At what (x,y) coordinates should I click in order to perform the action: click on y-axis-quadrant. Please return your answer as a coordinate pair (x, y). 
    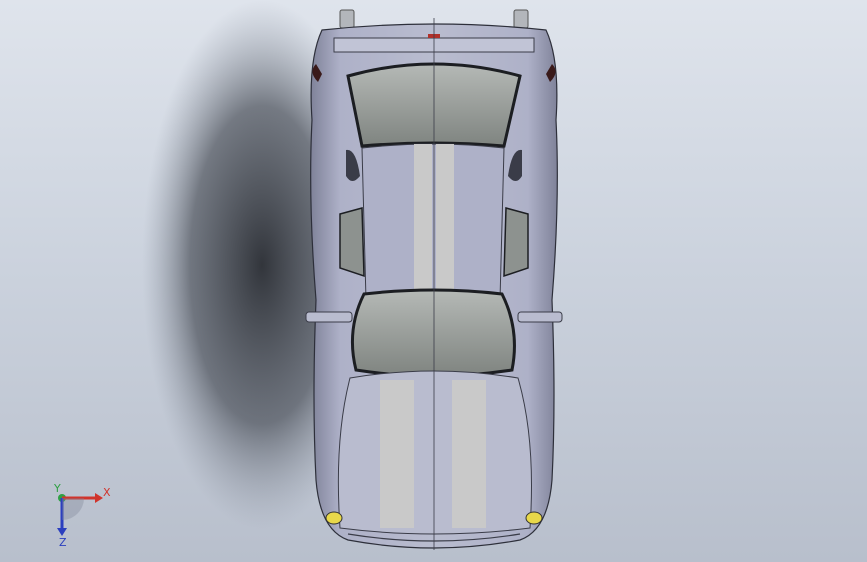
    Looking at the image, I should click on (73, 509).